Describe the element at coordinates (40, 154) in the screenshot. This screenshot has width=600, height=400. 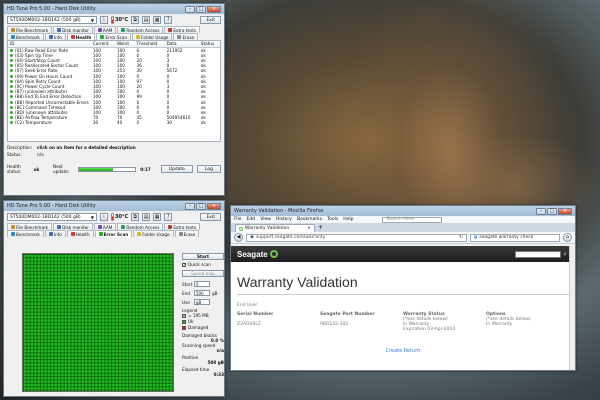
I see `status-value: n/a` at that location.